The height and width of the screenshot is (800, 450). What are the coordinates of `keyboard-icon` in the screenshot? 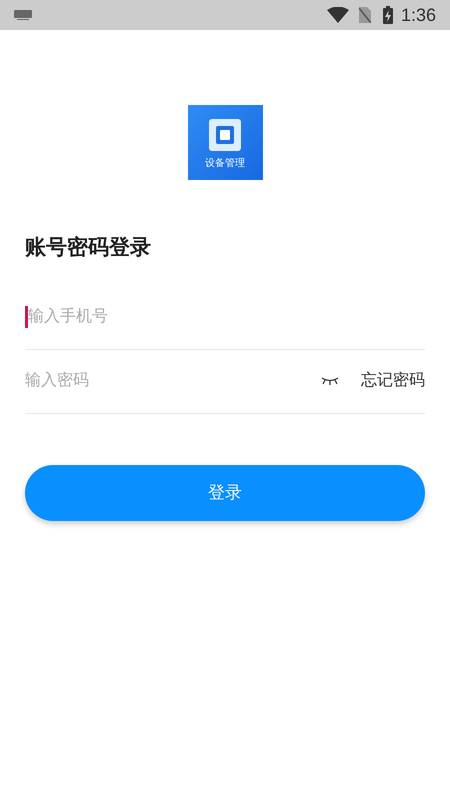 It's located at (23, 15).